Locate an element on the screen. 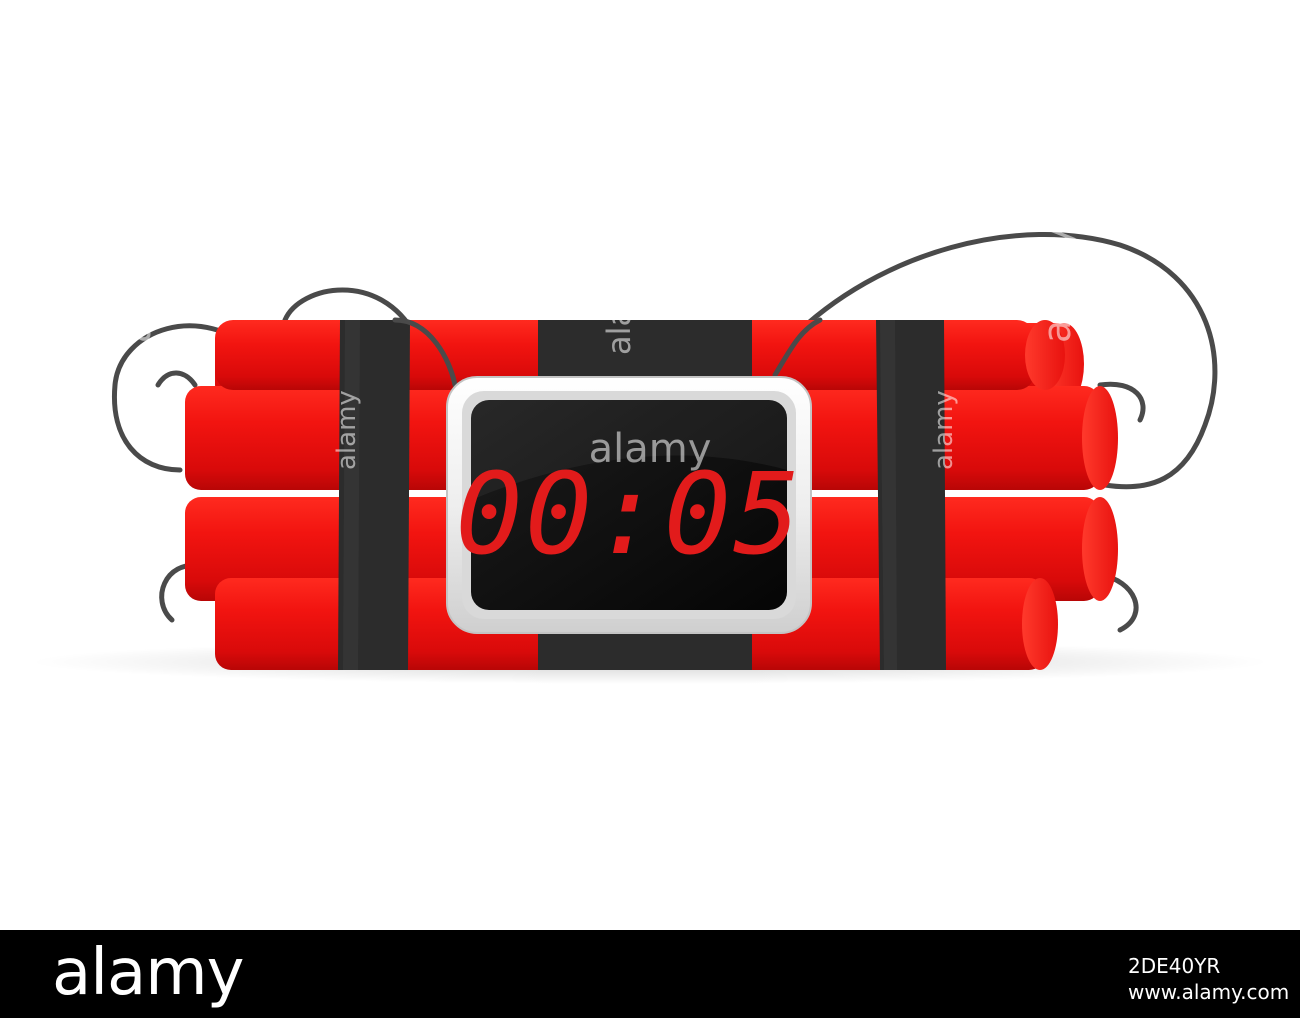 This screenshot has height=1018, width=1300. watermark-mid: alamy is located at coordinates (619, 306).